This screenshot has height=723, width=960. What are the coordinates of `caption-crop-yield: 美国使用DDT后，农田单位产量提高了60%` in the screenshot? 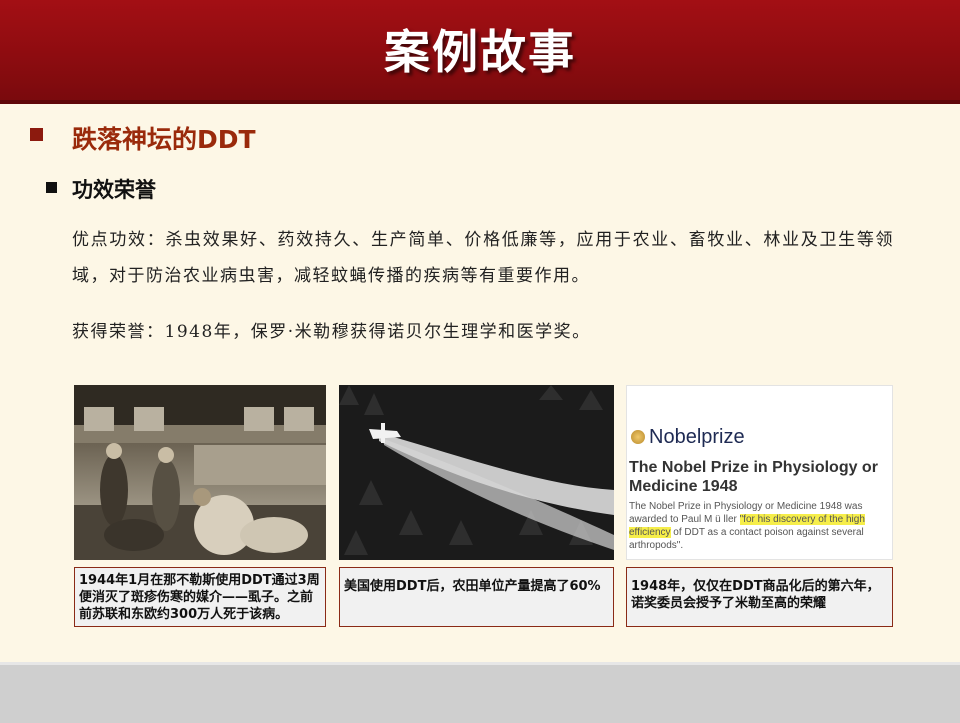 It's located at (476, 597).